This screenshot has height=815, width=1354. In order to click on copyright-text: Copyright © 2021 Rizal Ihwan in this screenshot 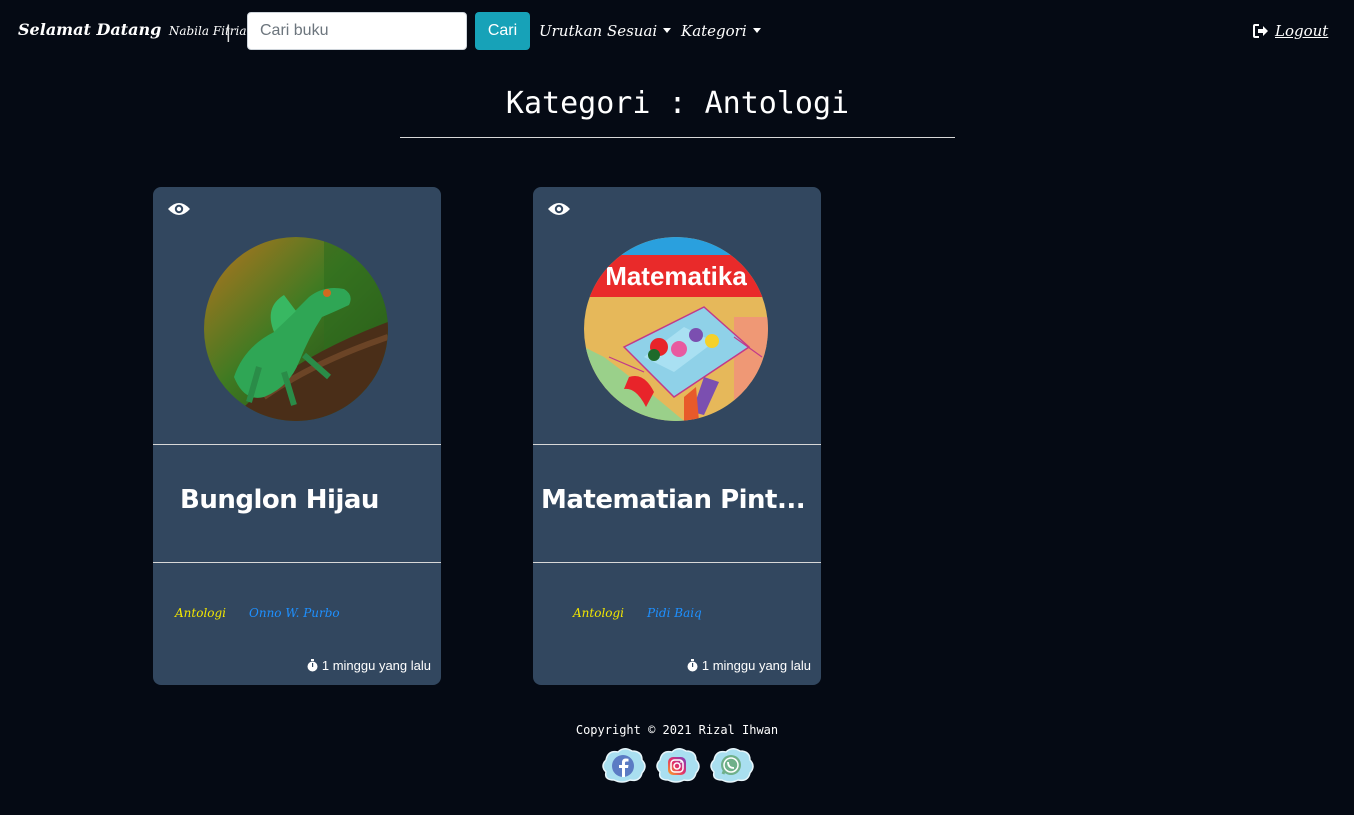, I will do `click(677, 730)`.